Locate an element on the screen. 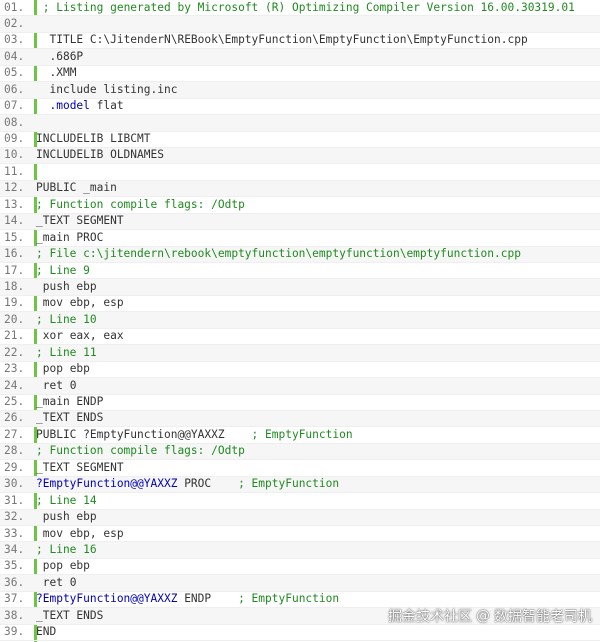  code-line: 31. ; Line 14 is located at coordinates (300, 501).